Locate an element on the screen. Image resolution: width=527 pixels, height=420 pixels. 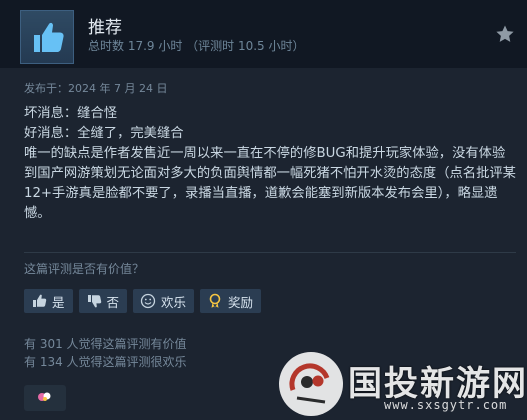
helpful-count: 有 301 人觉得这篇评测有价值 is located at coordinates (105, 344).